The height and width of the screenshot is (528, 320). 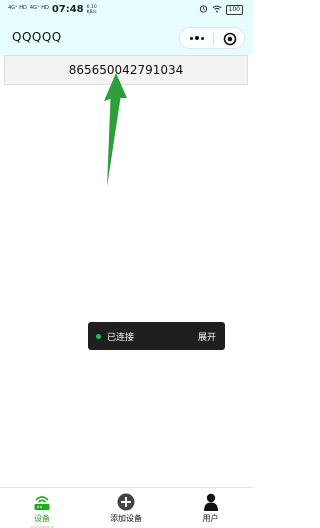 I want to click on status-dot, so click(x=98, y=336).